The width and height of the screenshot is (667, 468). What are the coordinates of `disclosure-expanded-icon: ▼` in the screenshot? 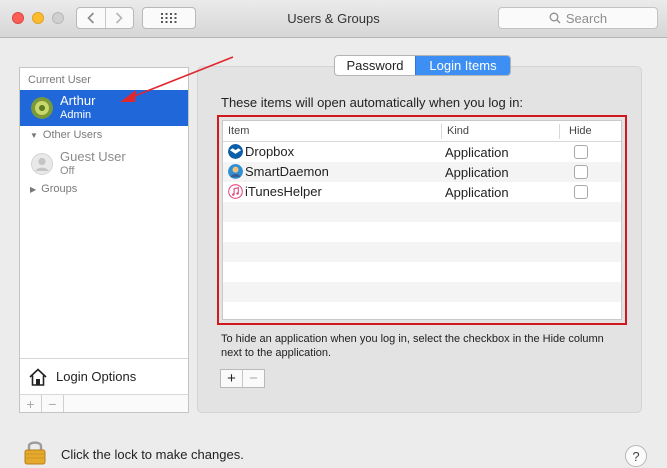 It's located at (34, 135).